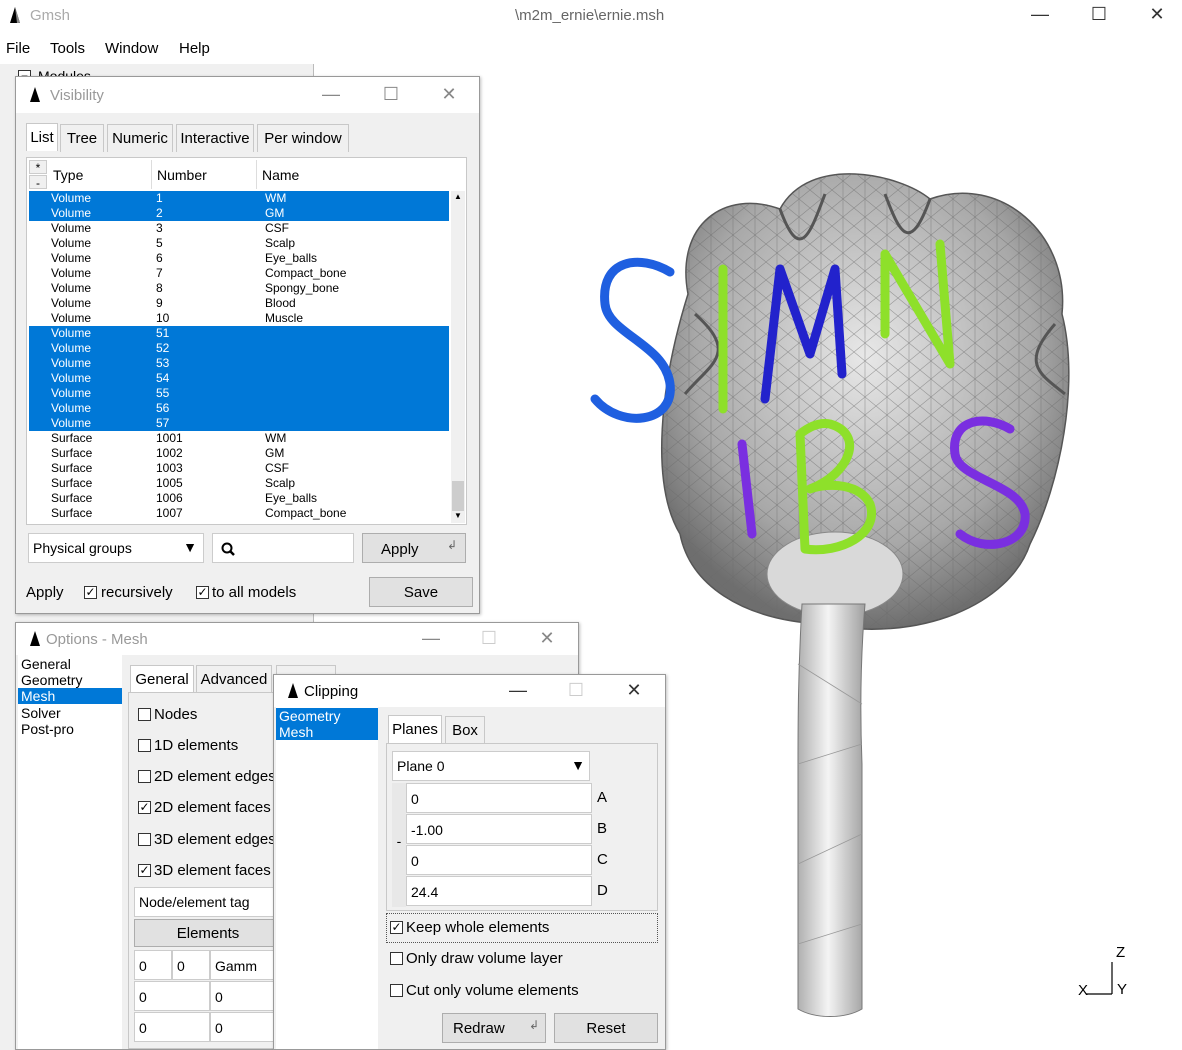 This screenshot has height=1050, width=1182. I want to click on reset-button: Reset, so click(606, 1028).